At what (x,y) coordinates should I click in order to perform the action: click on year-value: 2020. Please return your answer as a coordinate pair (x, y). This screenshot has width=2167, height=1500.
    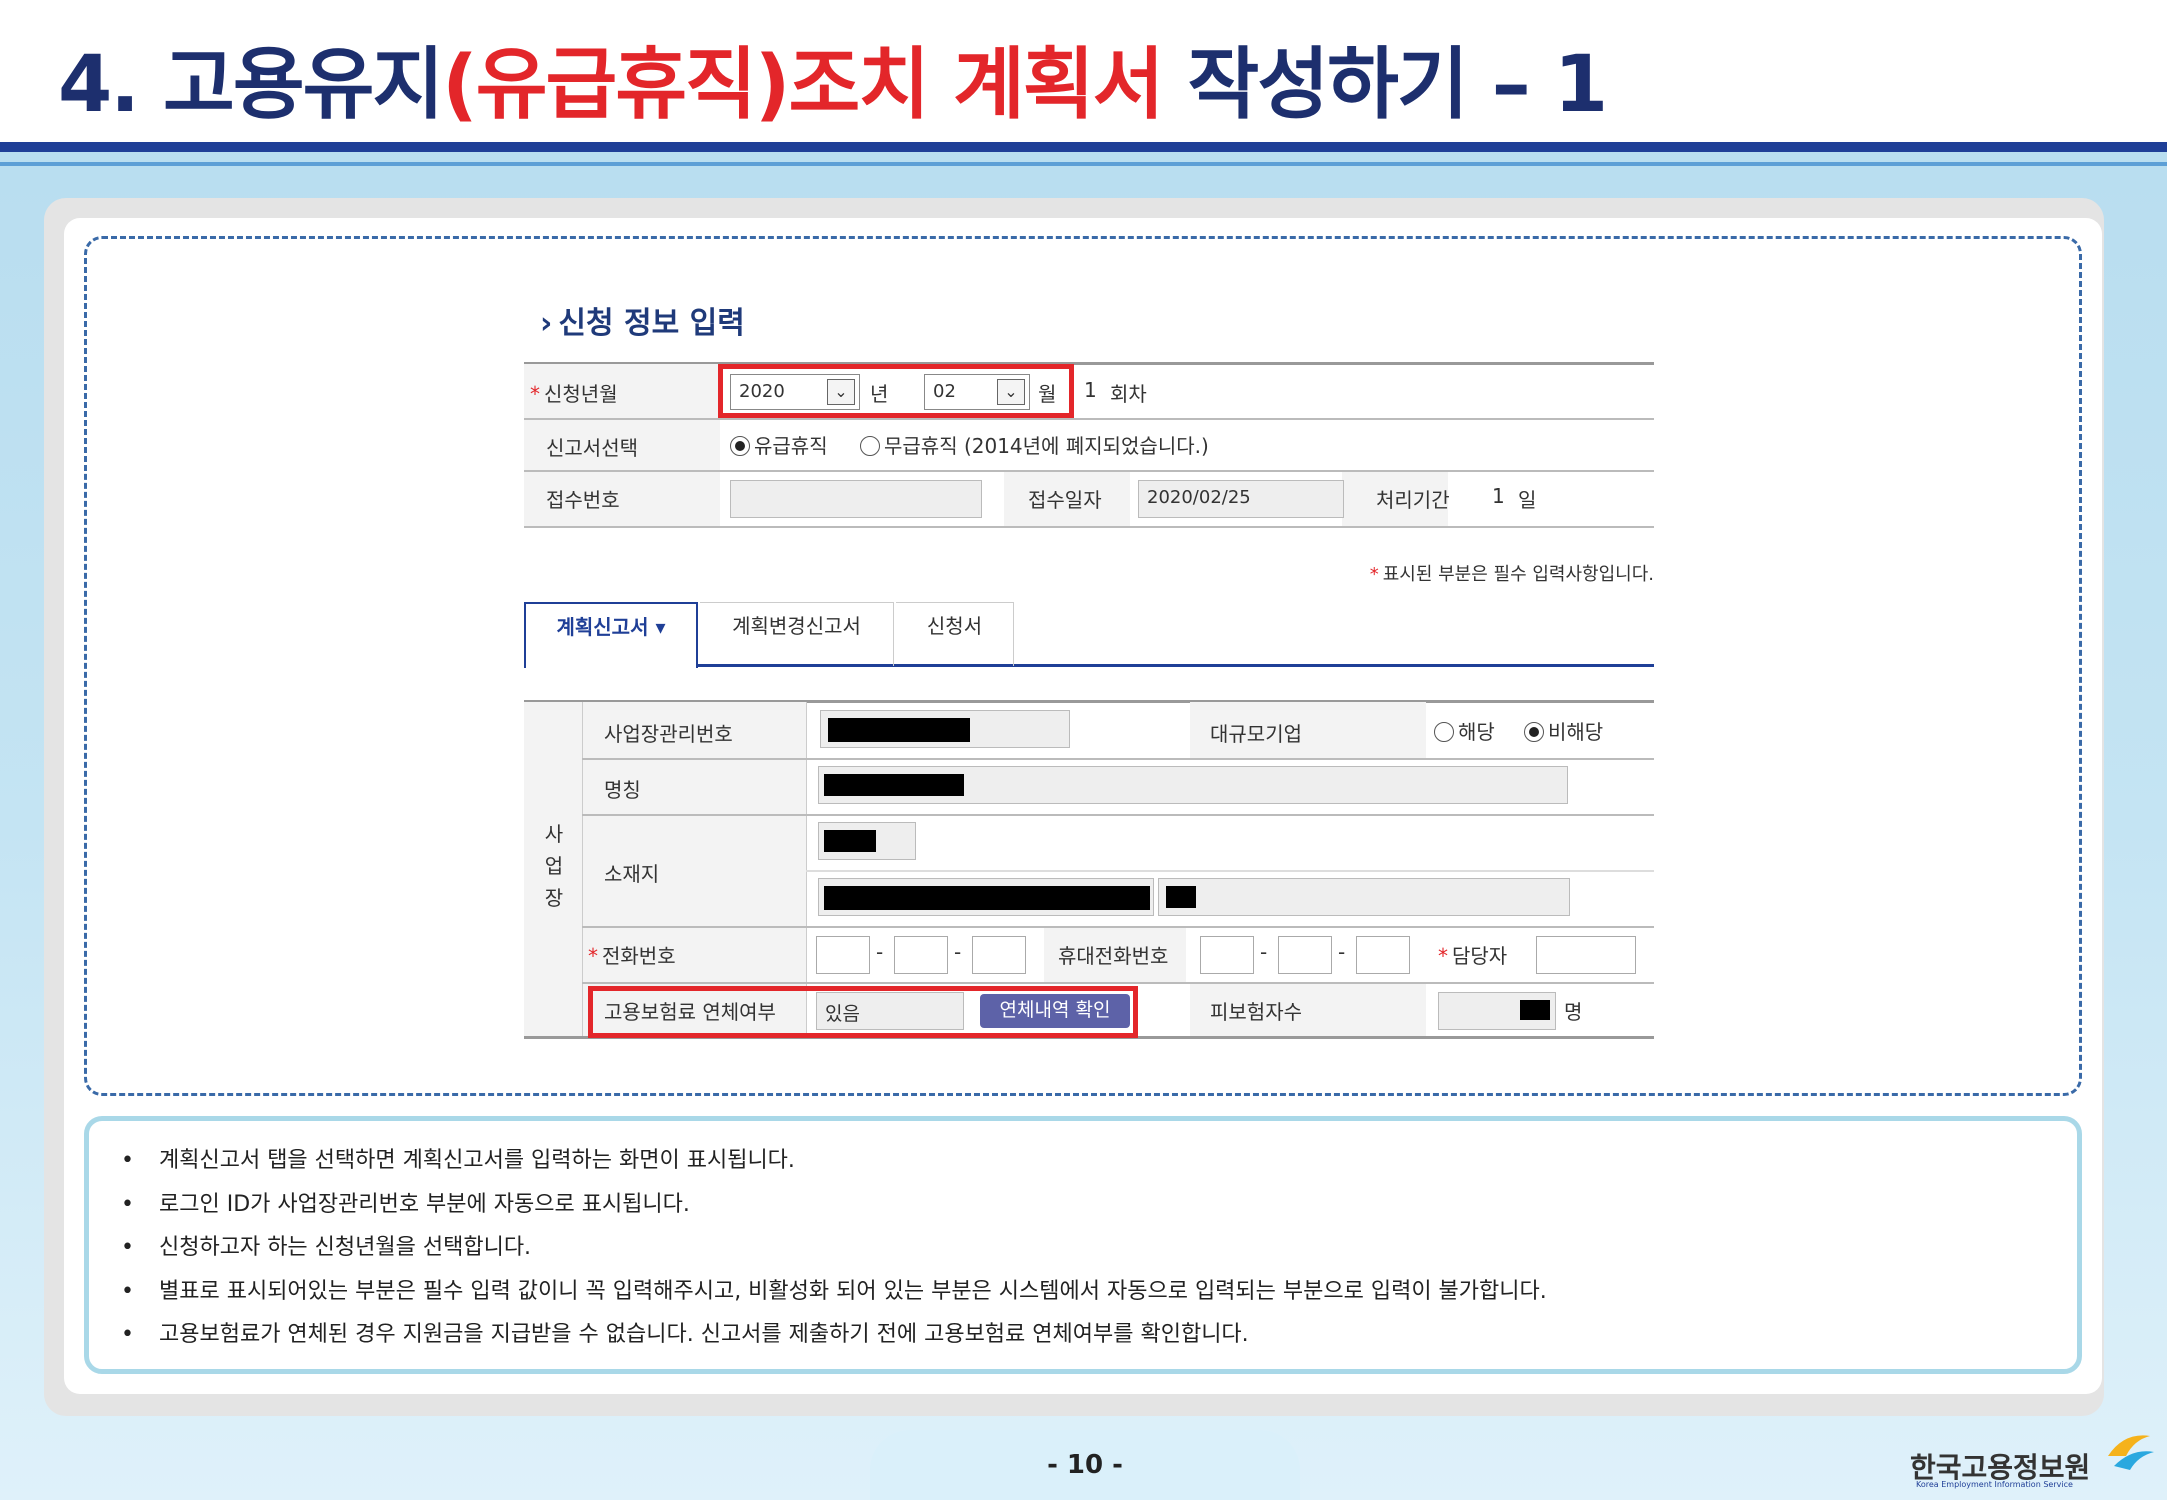
    Looking at the image, I should click on (762, 391).